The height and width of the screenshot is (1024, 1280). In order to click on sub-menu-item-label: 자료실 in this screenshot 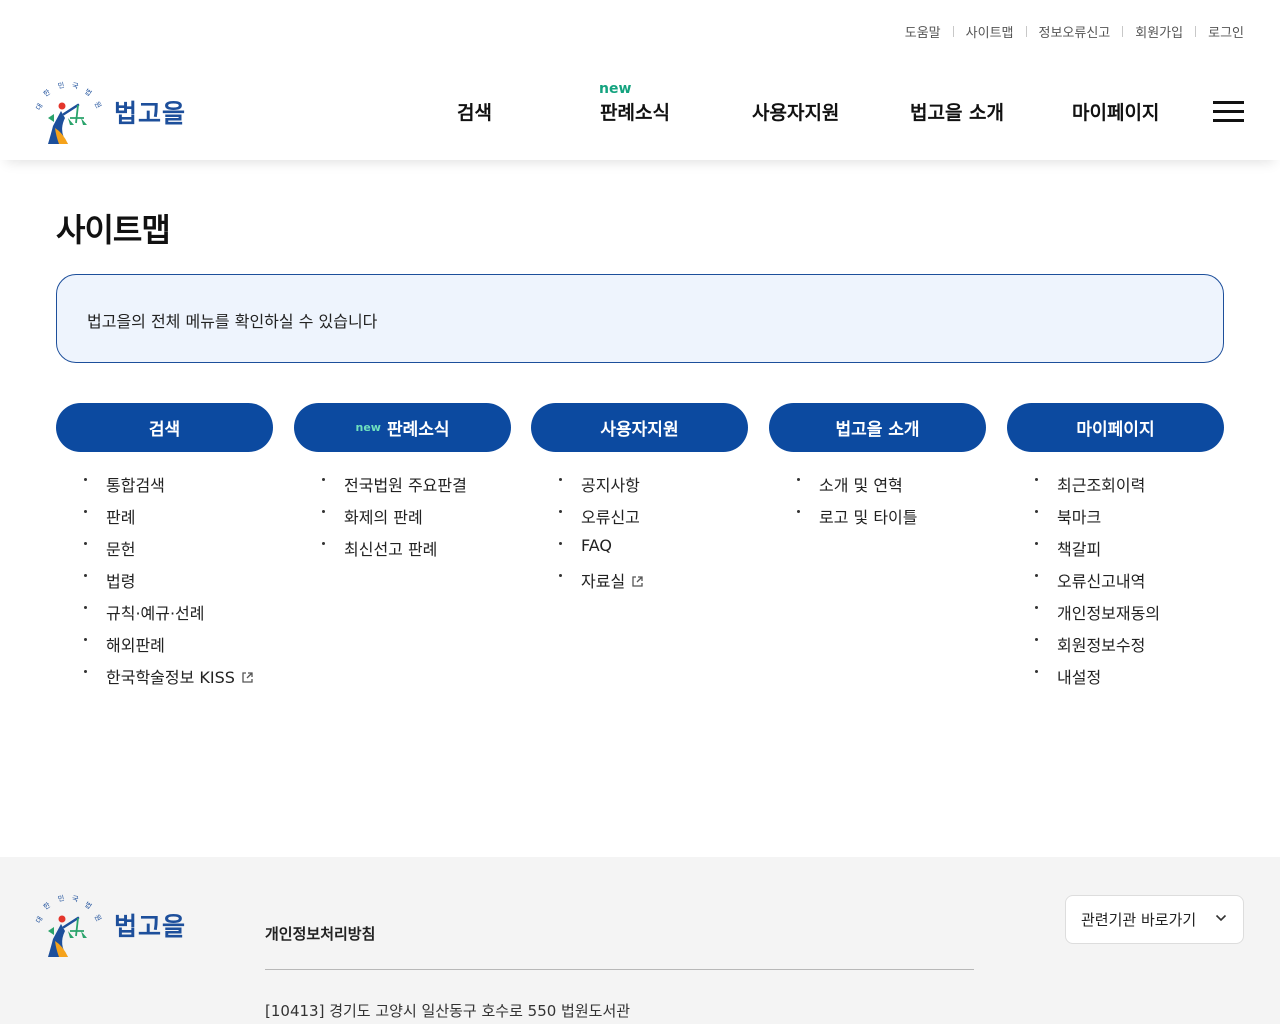, I will do `click(603, 581)`.